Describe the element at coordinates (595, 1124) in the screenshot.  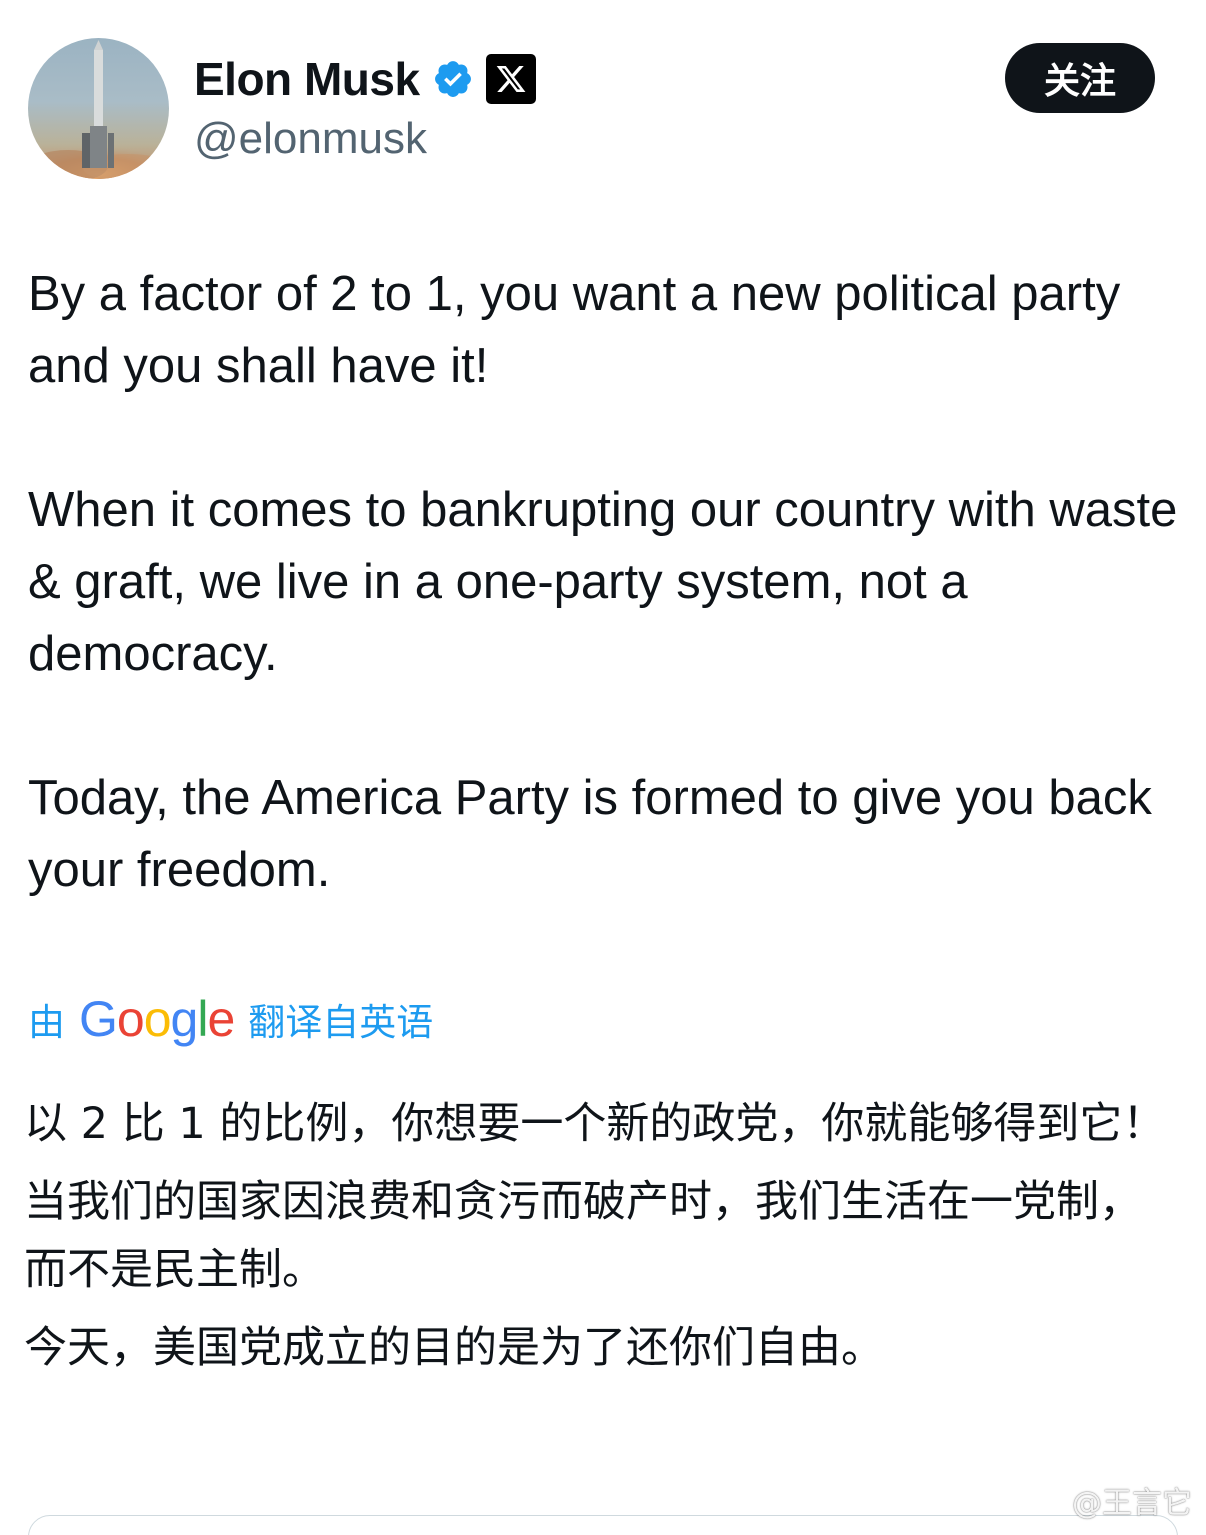
I see `translated-paragraph: 以 2 比 1 的比例，你想要一个新的政党，你就能够得到它！` at that location.